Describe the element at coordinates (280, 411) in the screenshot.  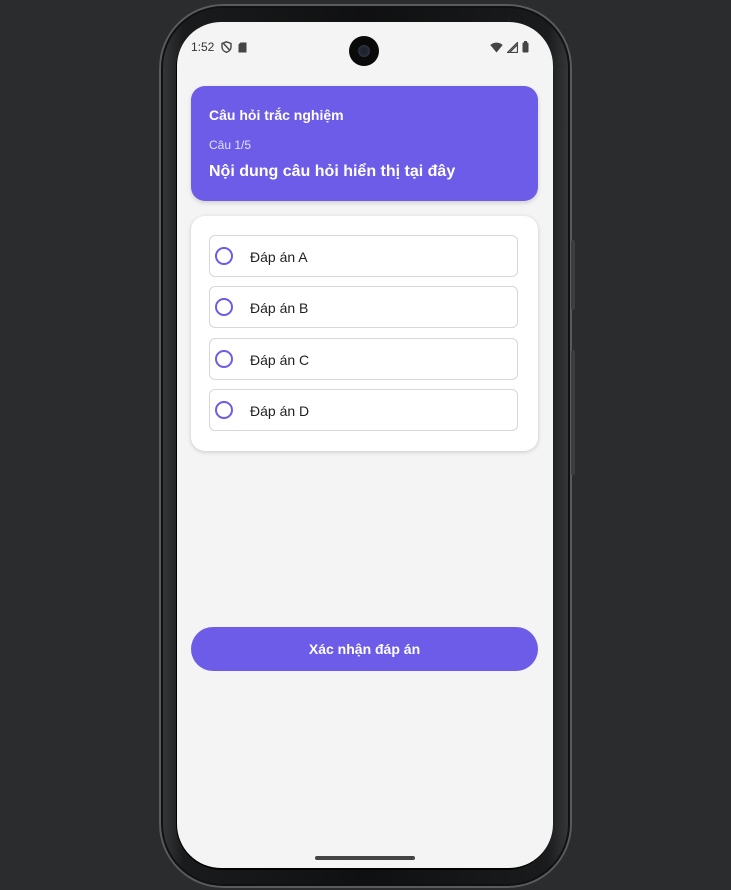
I see `answer-option-label: Đáp án D` at that location.